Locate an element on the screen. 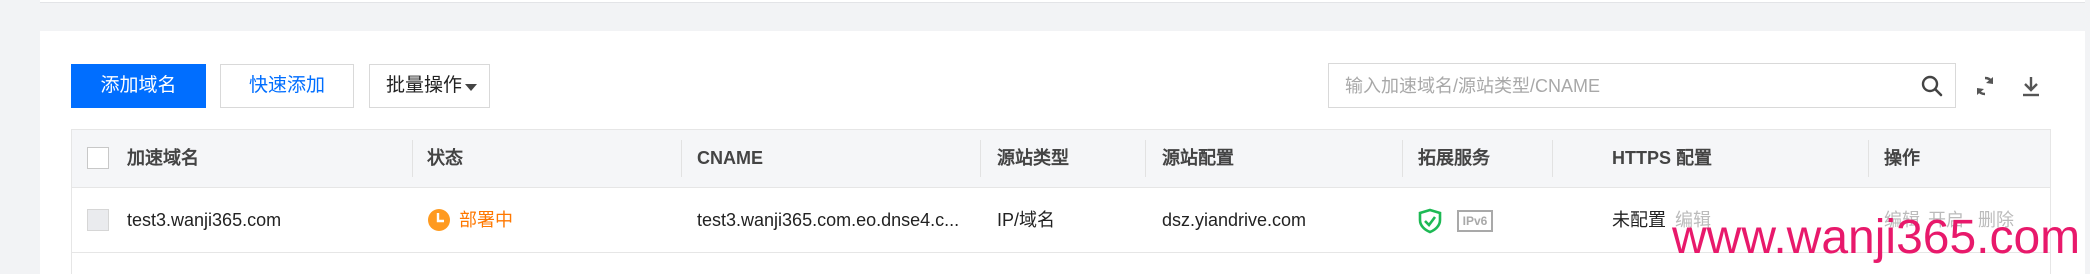 This screenshot has width=2090, height=274. add-domain-button: 添加域名 is located at coordinates (138, 86).